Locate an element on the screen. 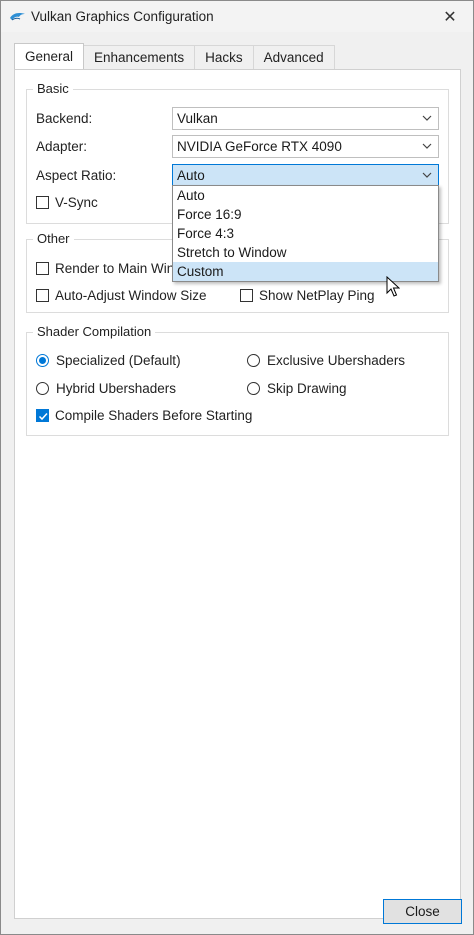 The width and height of the screenshot is (474, 935). vsync-box is located at coordinates (42, 202).